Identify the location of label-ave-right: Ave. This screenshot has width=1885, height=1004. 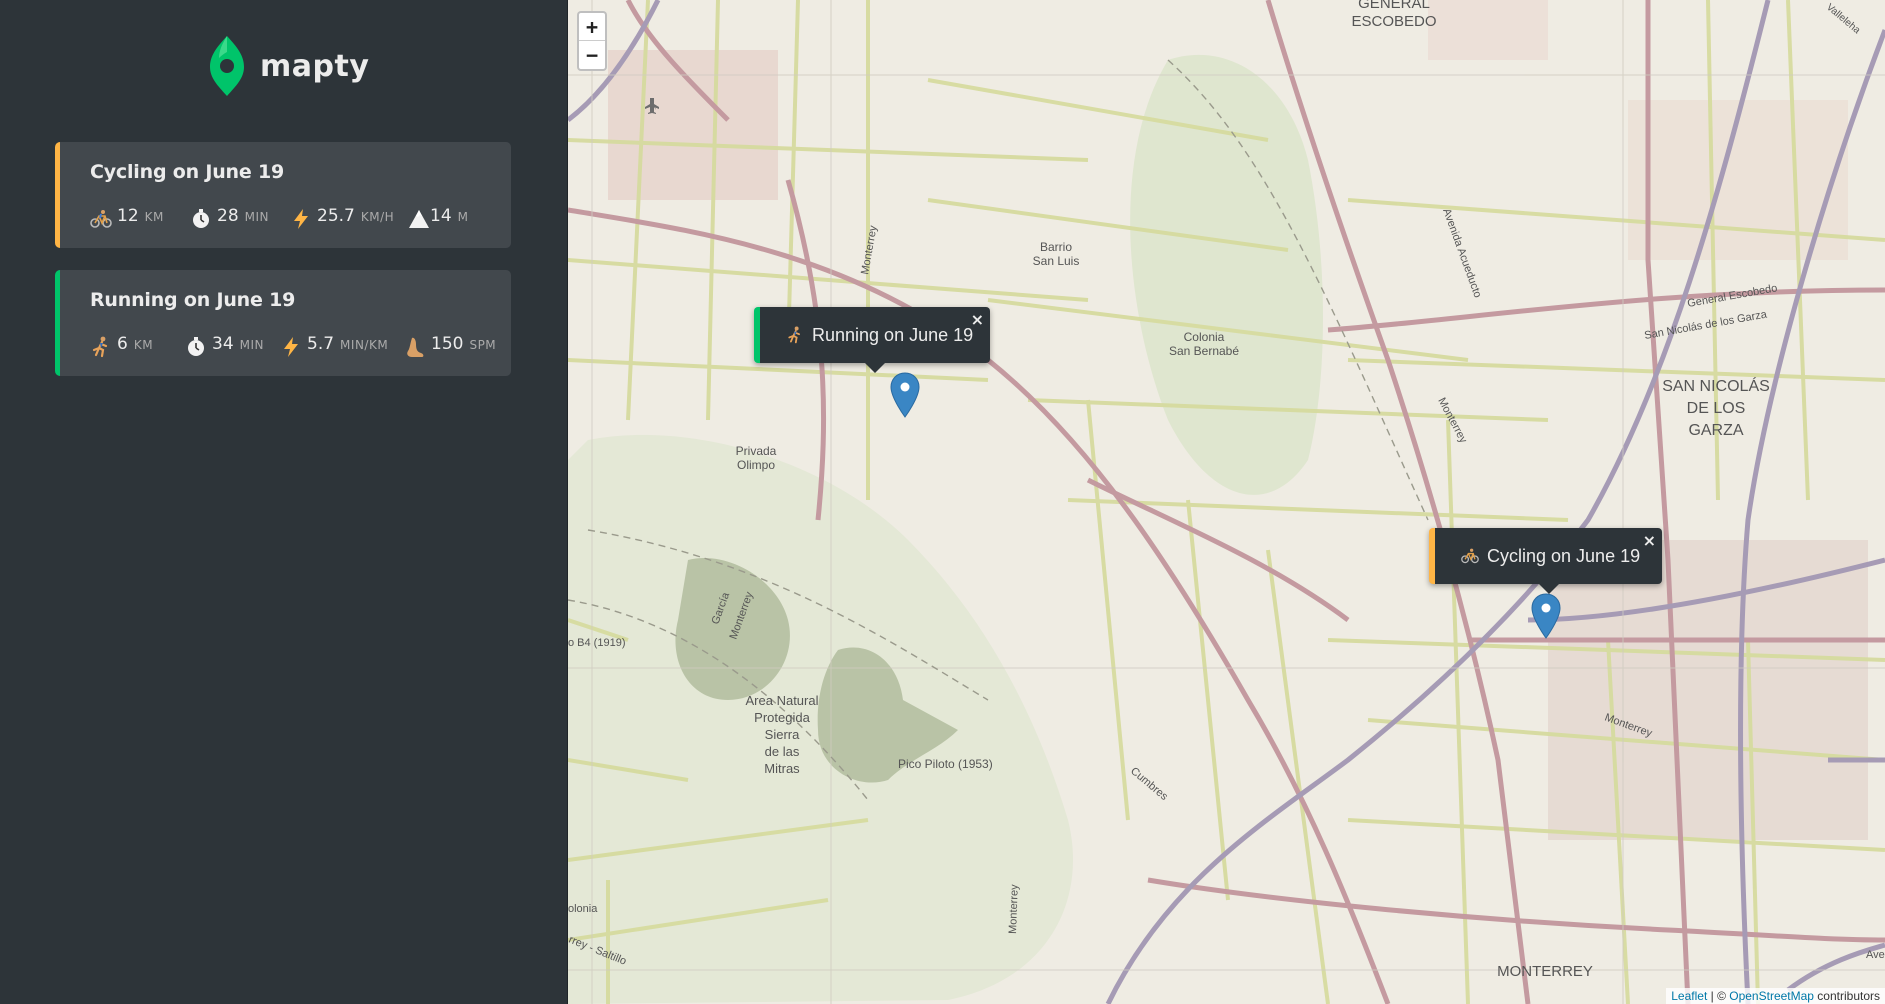
(1875, 955).